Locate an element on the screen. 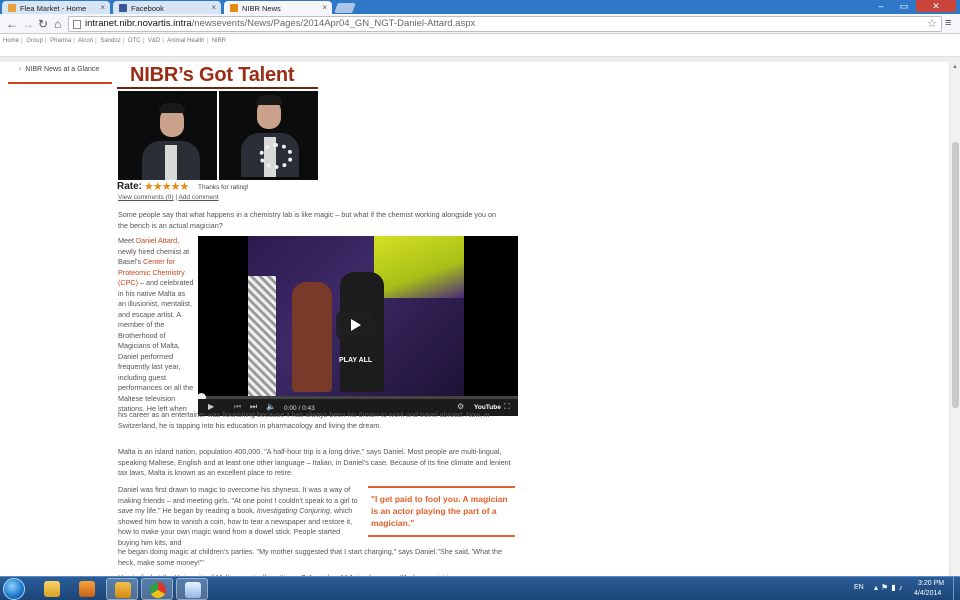 The height and width of the screenshot is (600, 960). photo-figure-shirt is located at coordinates (171, 162).